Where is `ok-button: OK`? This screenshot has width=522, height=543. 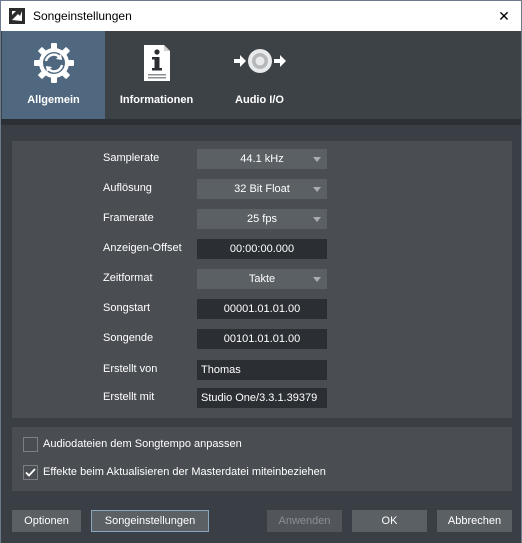
ok-button: OK is located at coordinates (389, 521).